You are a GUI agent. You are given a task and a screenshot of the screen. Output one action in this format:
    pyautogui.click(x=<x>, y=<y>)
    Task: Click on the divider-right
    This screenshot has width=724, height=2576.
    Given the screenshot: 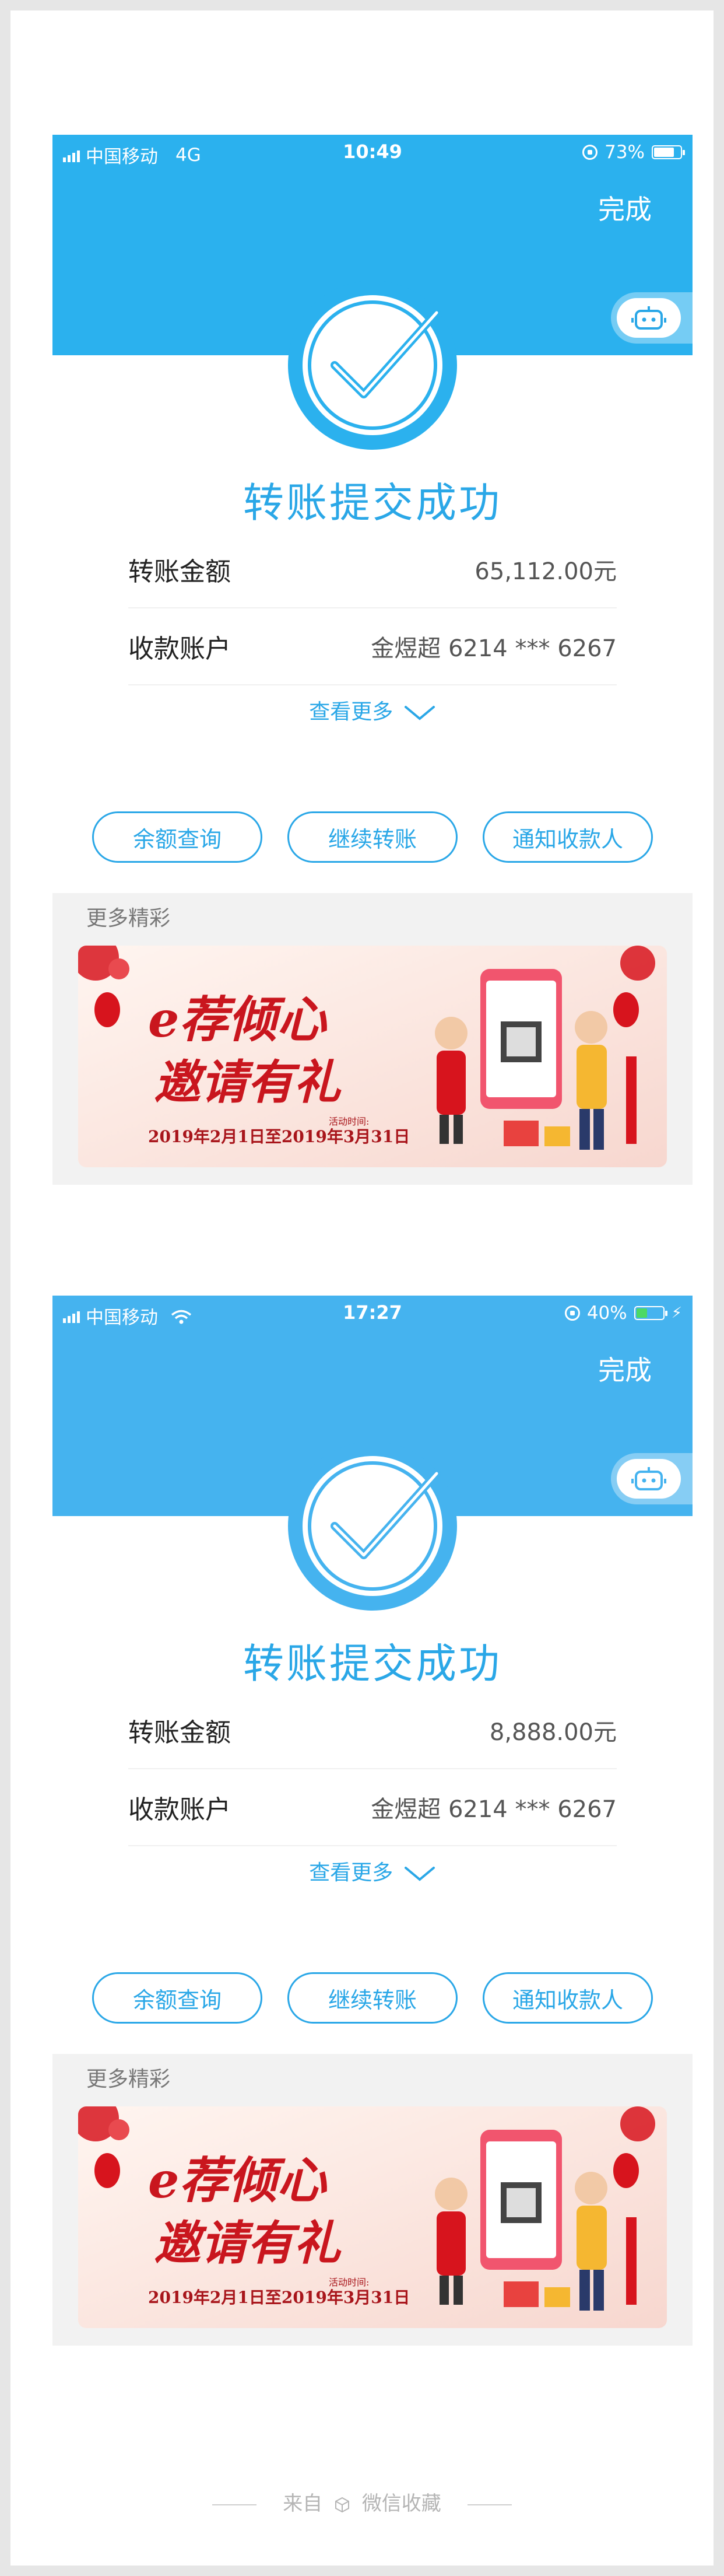 What is the action you would take?
    pyautogui.click(x=489, y=2505)
    